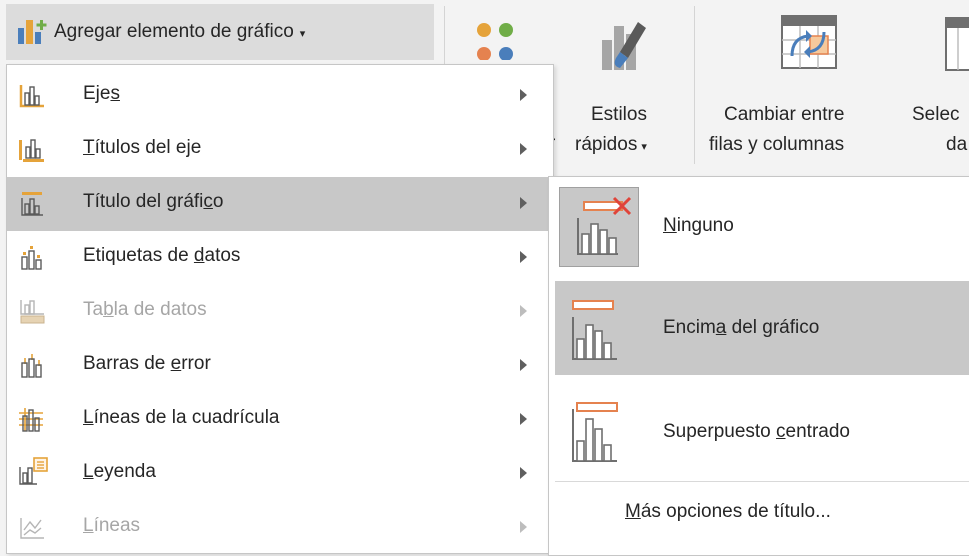  I want to click on submenu-item-centered-overlay: Superpuesto centrado, so click(762, 430).